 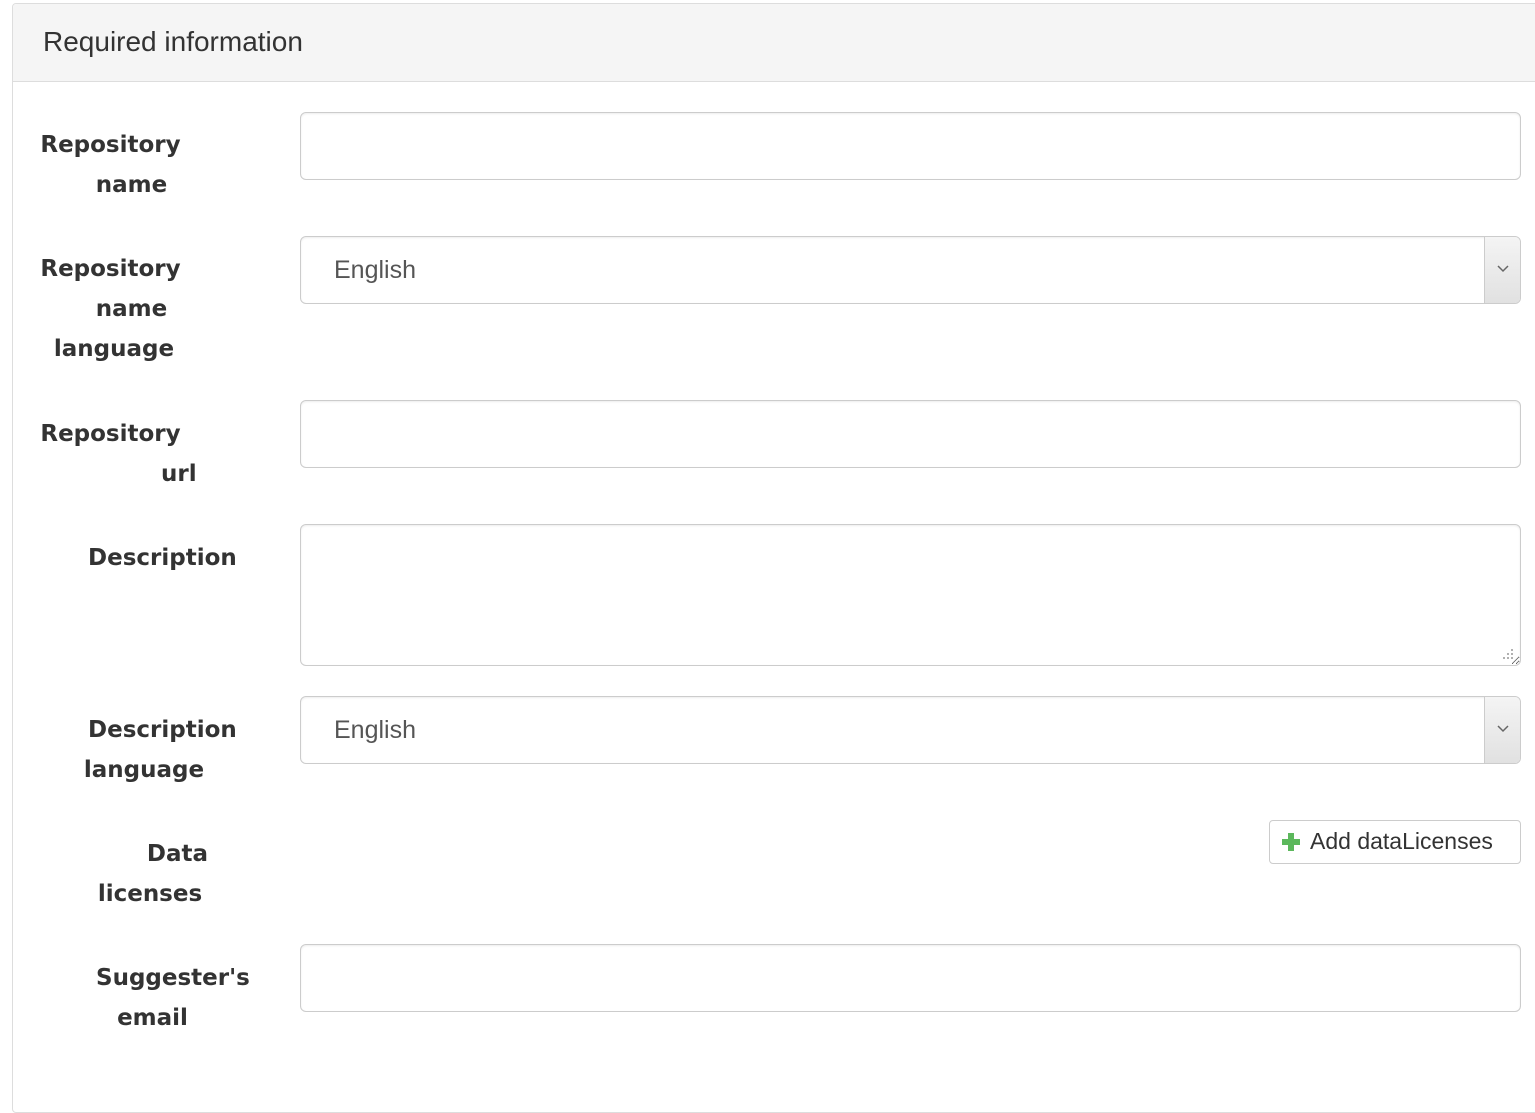 What do you see at coordinates (910, 434) in the screenshot?
I see `repository-url-input` at bounding box center [910, 434].